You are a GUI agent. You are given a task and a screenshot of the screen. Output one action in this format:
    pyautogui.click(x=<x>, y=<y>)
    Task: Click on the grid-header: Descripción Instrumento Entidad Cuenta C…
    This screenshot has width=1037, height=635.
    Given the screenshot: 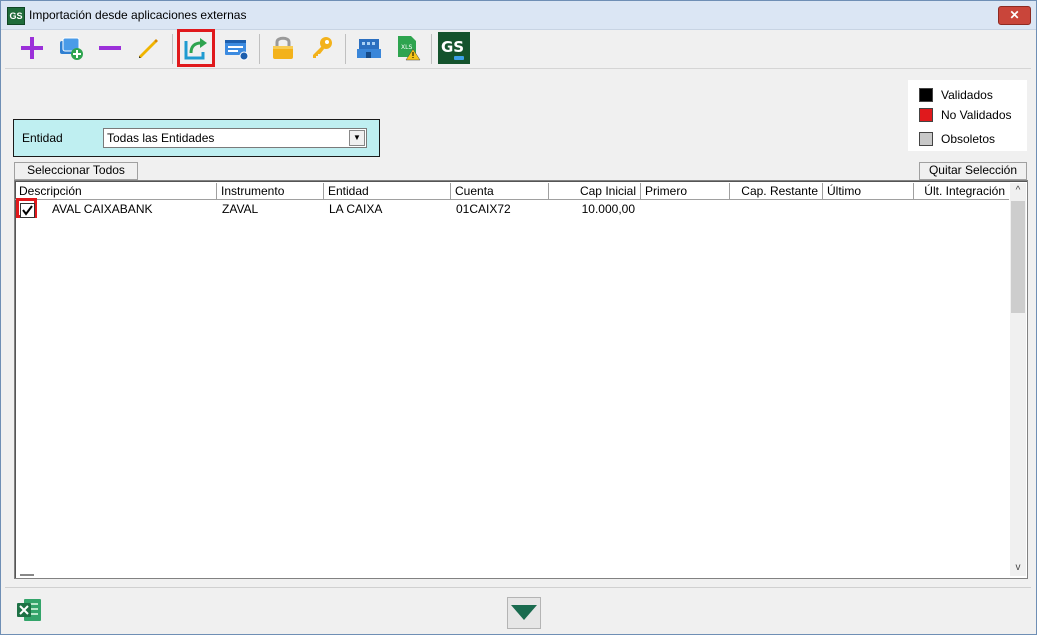 What is the action you would take?
    pyautogui.click(x=512, y=191)
    